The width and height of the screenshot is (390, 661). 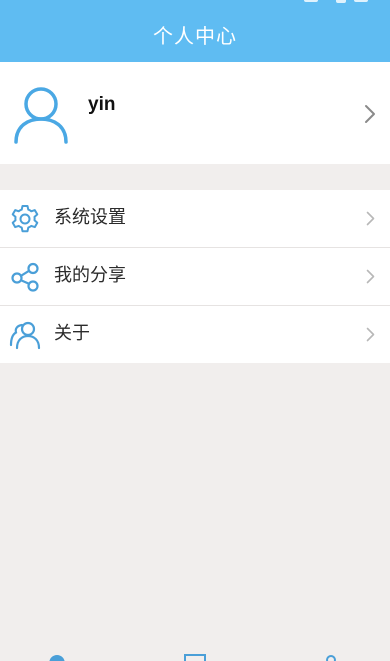 What do you see at coordinates (90, 217) in the screenshot?
I see `menu-item-label: 系统设置` at bounding box center [90, 217].